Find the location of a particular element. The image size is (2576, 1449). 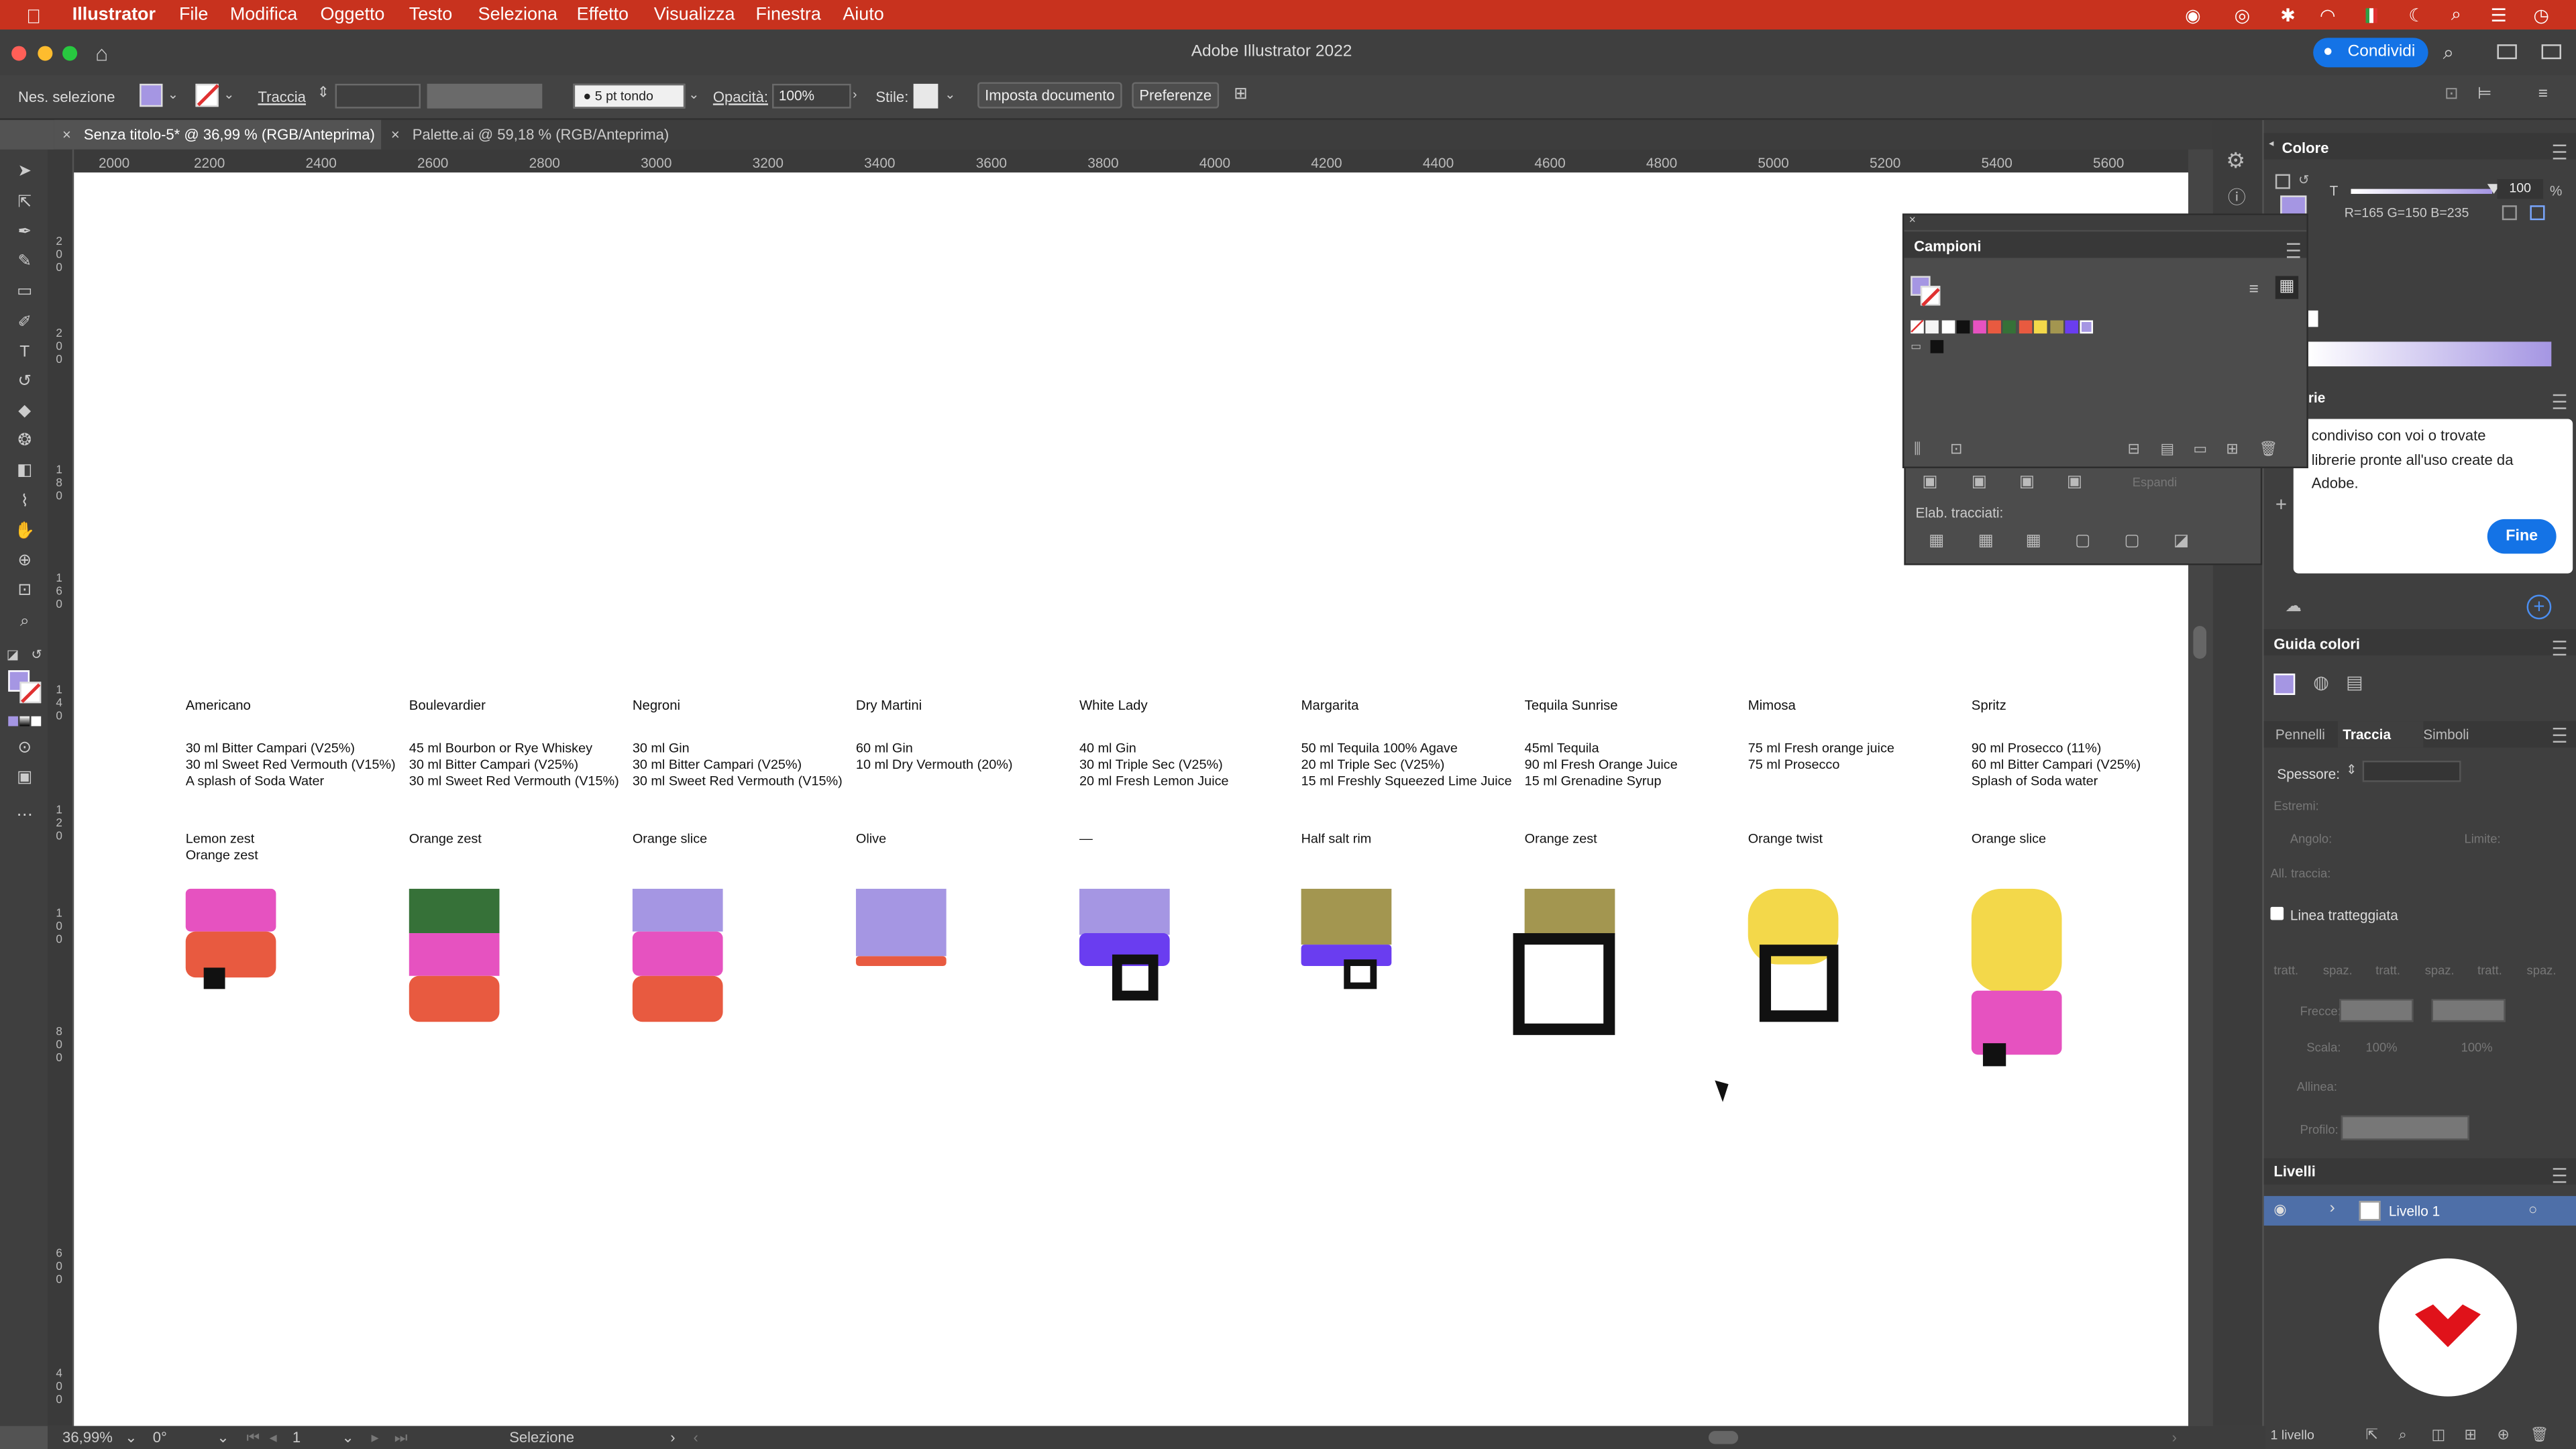

paintbrush-tool-icon: ✐ is located at coordinates (24, 323).